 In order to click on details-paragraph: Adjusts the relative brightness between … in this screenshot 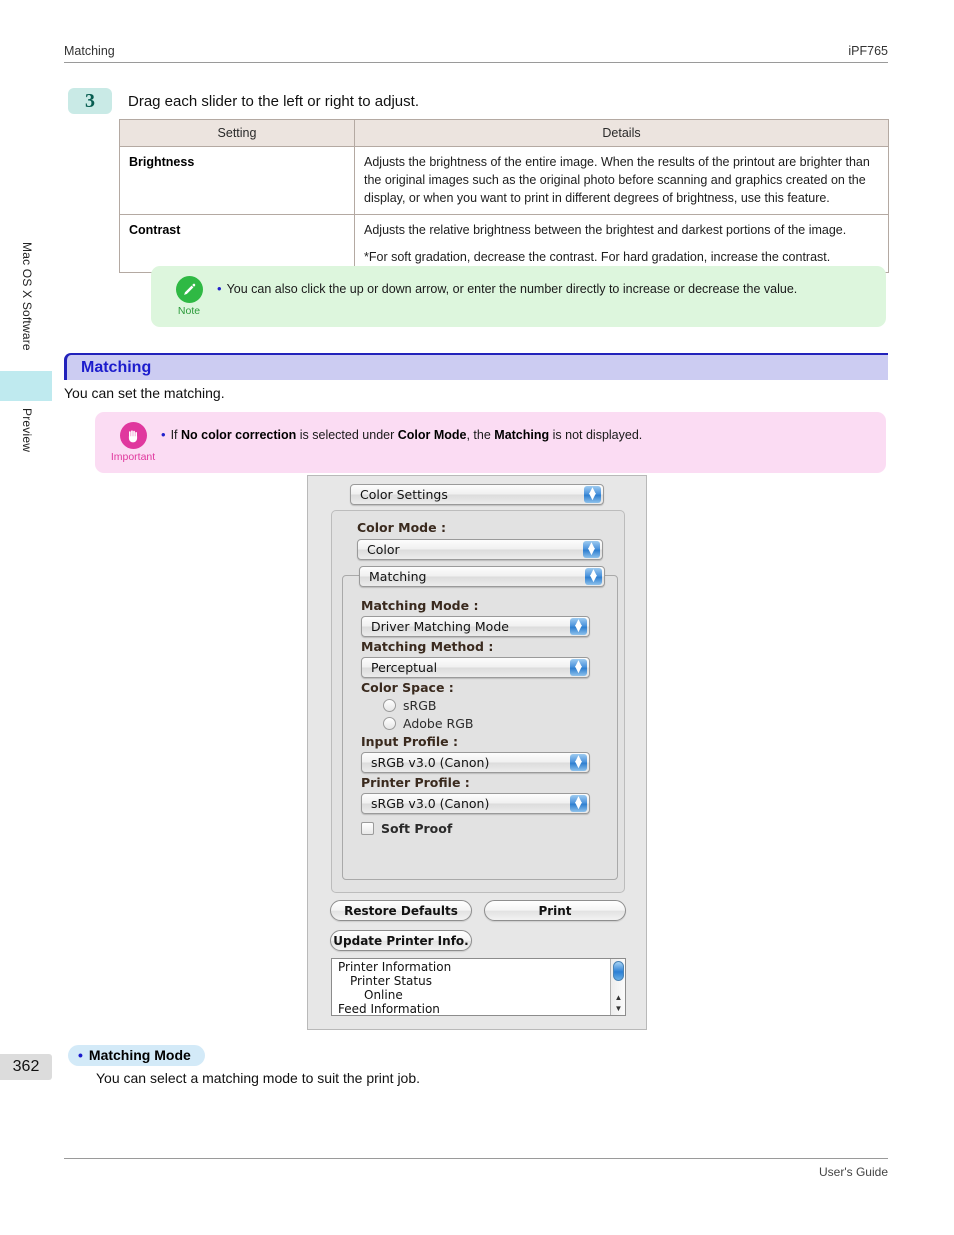, I will do `click(605, 229)`.